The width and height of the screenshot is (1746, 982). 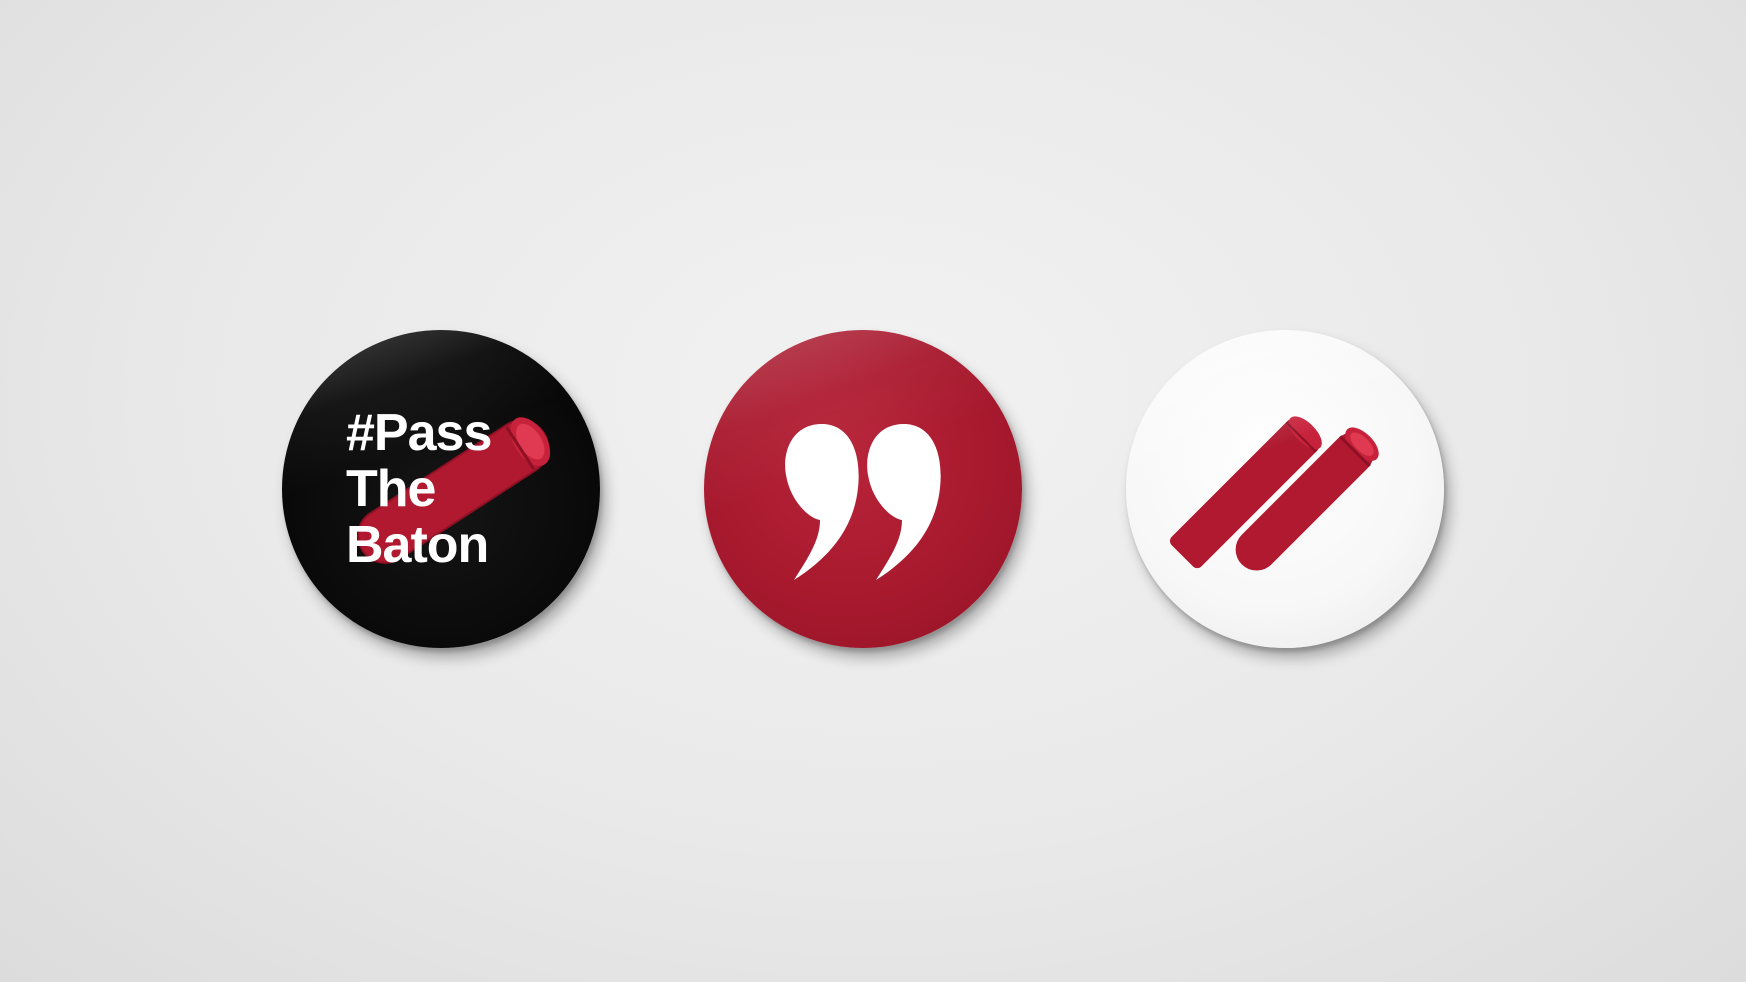 I want to click on slogan-line-1: #Pass, so click(x=419, y=433).